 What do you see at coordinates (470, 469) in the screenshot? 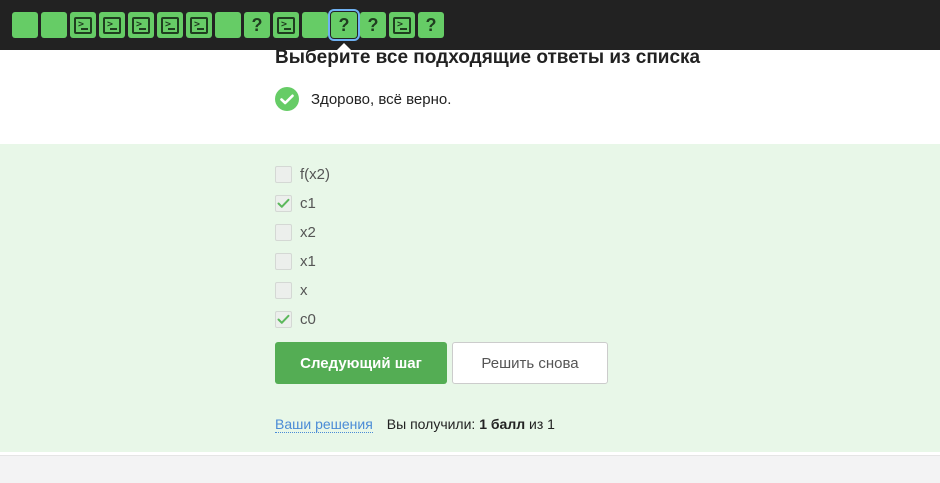
I see `bottom-strip` at bounding box center [470, 469].